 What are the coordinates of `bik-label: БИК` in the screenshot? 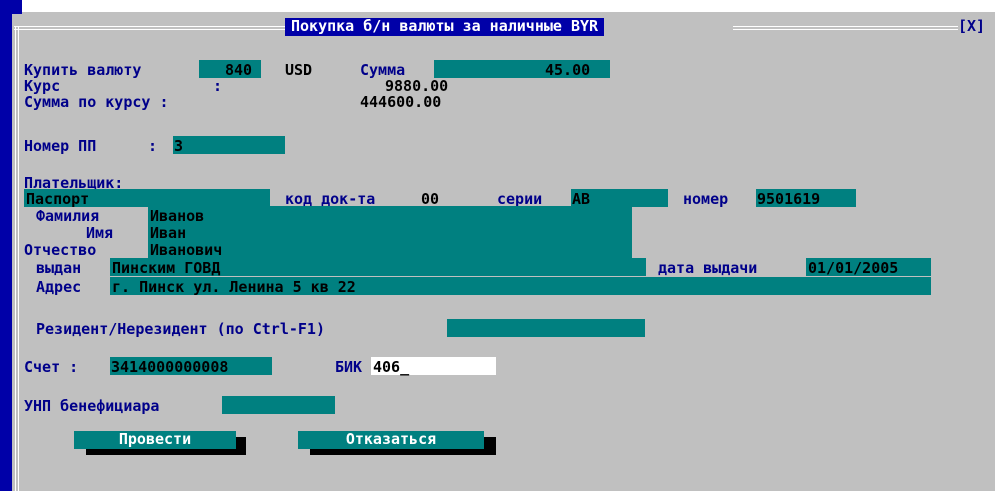 It's located at (349, 367).